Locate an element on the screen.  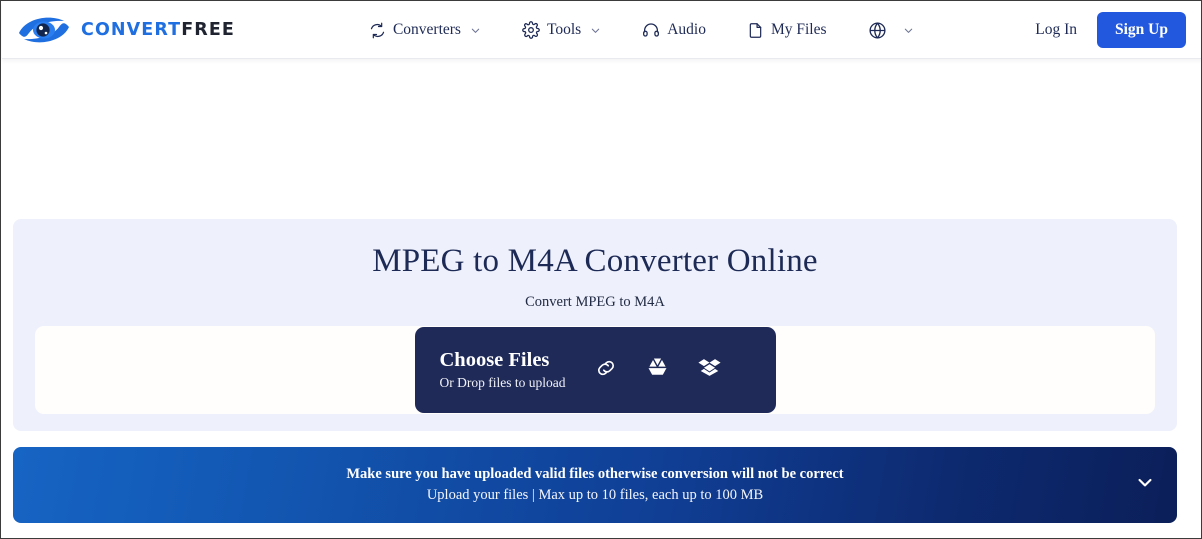
nav-item-converters: Converters is located at coordinates (425, 30).